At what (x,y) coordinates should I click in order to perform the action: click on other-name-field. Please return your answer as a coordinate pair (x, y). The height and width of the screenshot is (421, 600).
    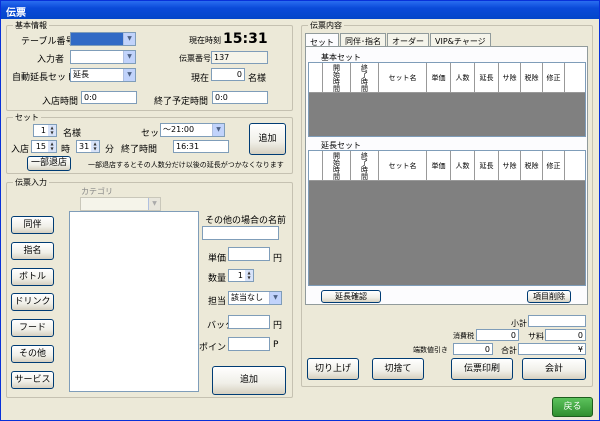
    Looking at the image, I should click on (240, 233).